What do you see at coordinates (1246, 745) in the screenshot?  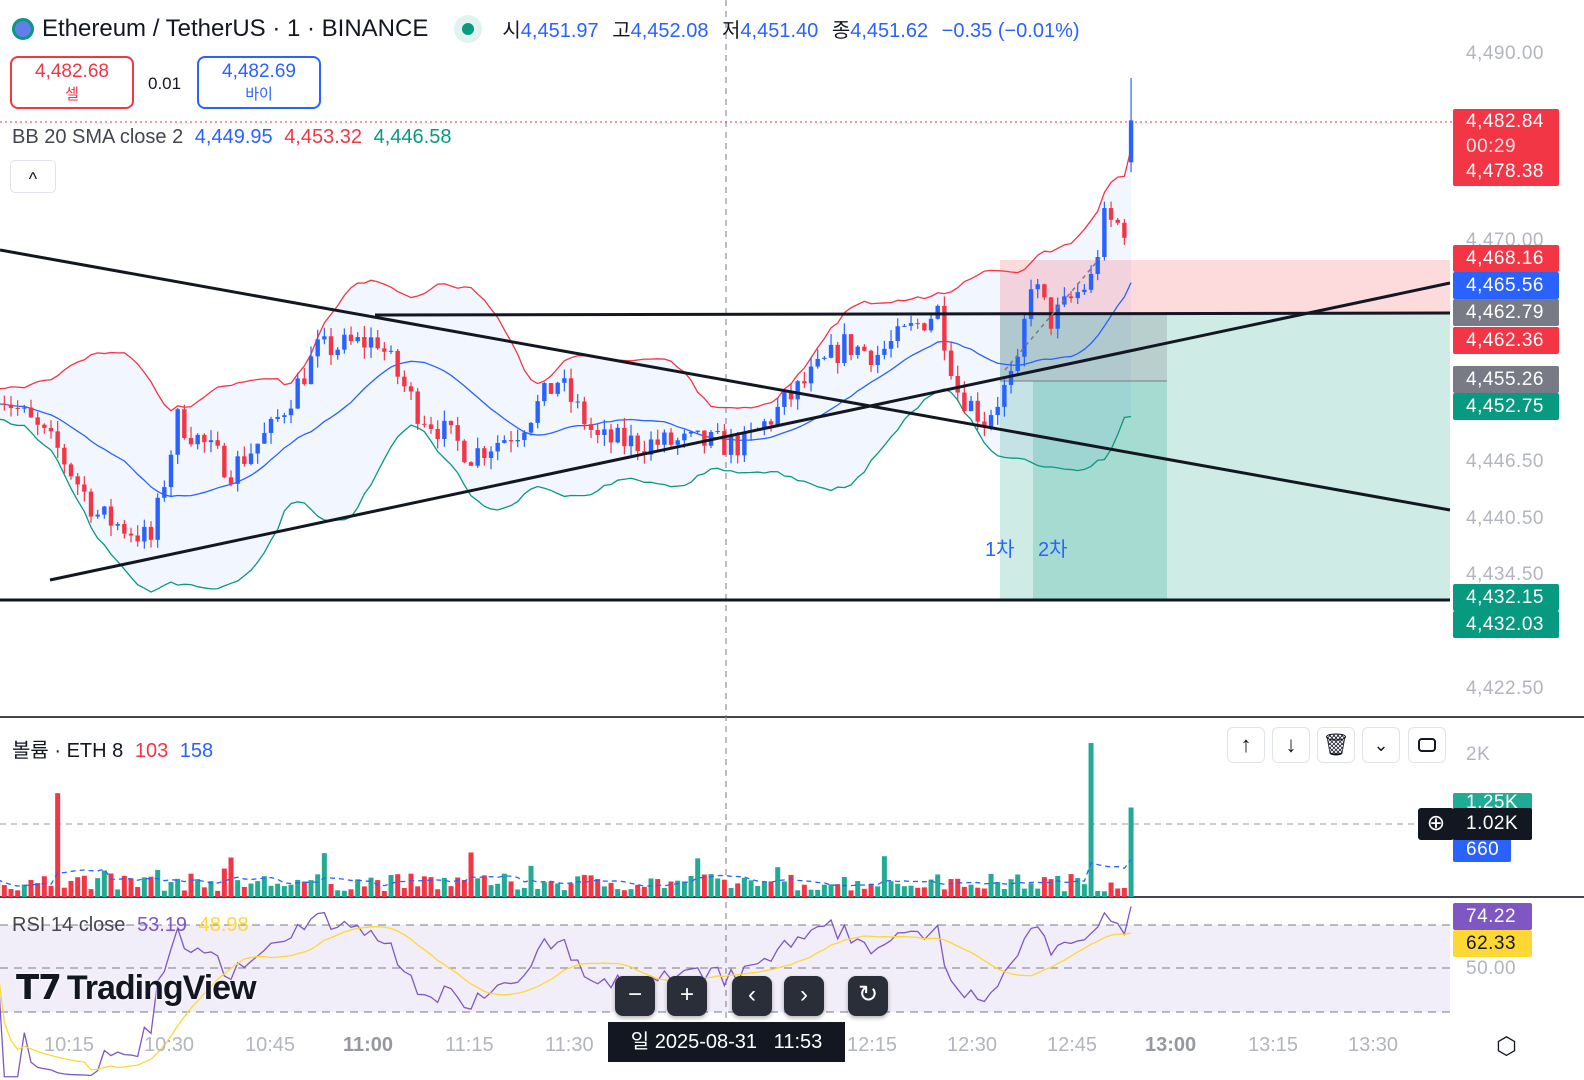 I see `move-pane-up-button: ↑` at bounding box center [1246, 745].